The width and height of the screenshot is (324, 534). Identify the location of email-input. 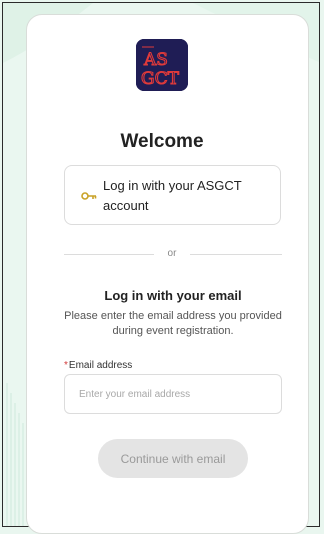
(173, 394).